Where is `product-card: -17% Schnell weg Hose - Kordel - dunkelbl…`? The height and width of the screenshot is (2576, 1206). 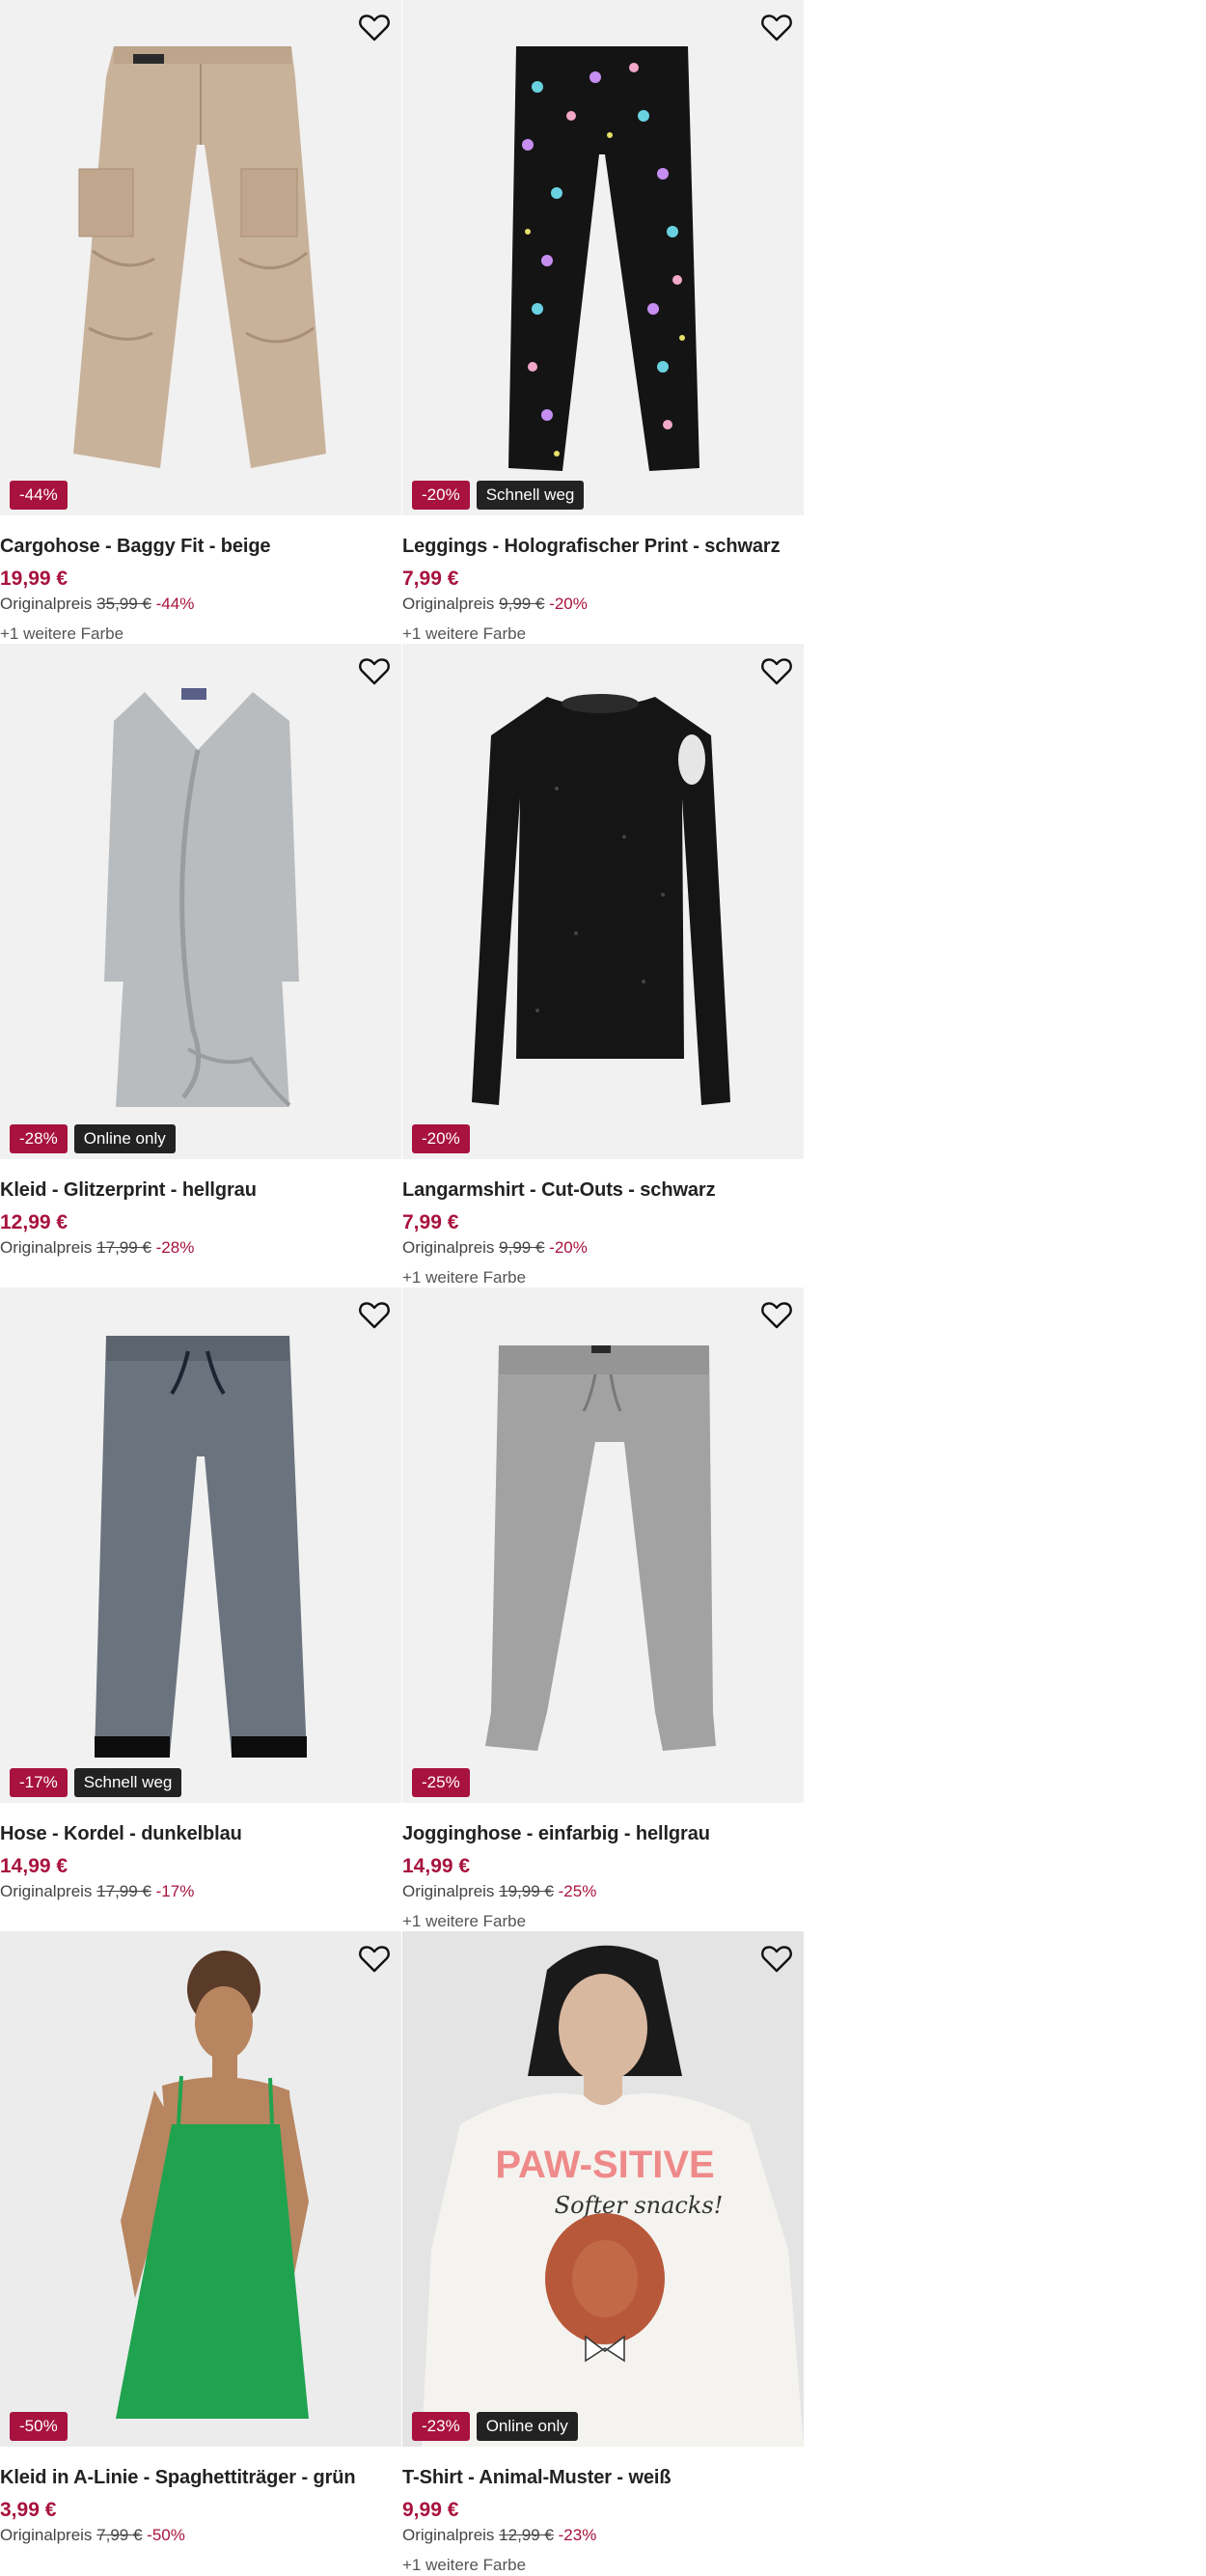
product-card: -17% Schnell weg Hose - Kordel - dunkelbl… is located at coordinates (201, 1609).